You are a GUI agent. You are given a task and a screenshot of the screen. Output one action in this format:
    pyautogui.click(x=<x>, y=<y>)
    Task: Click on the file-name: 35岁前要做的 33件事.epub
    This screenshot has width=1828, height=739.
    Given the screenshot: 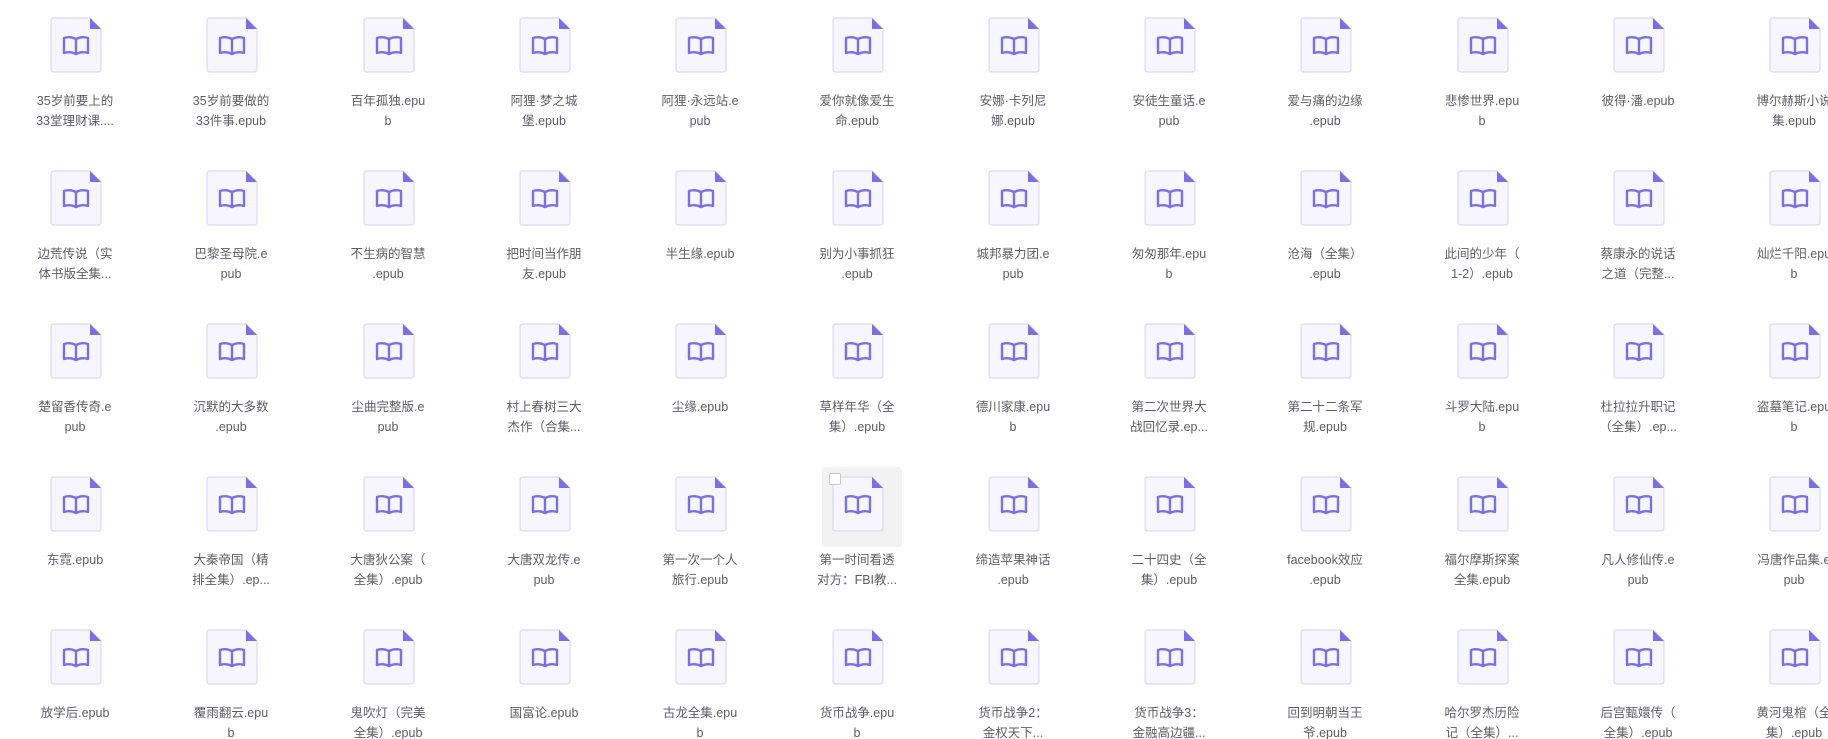 What is the action you would take?
    pyautogui.click(x=231, y=111)
    